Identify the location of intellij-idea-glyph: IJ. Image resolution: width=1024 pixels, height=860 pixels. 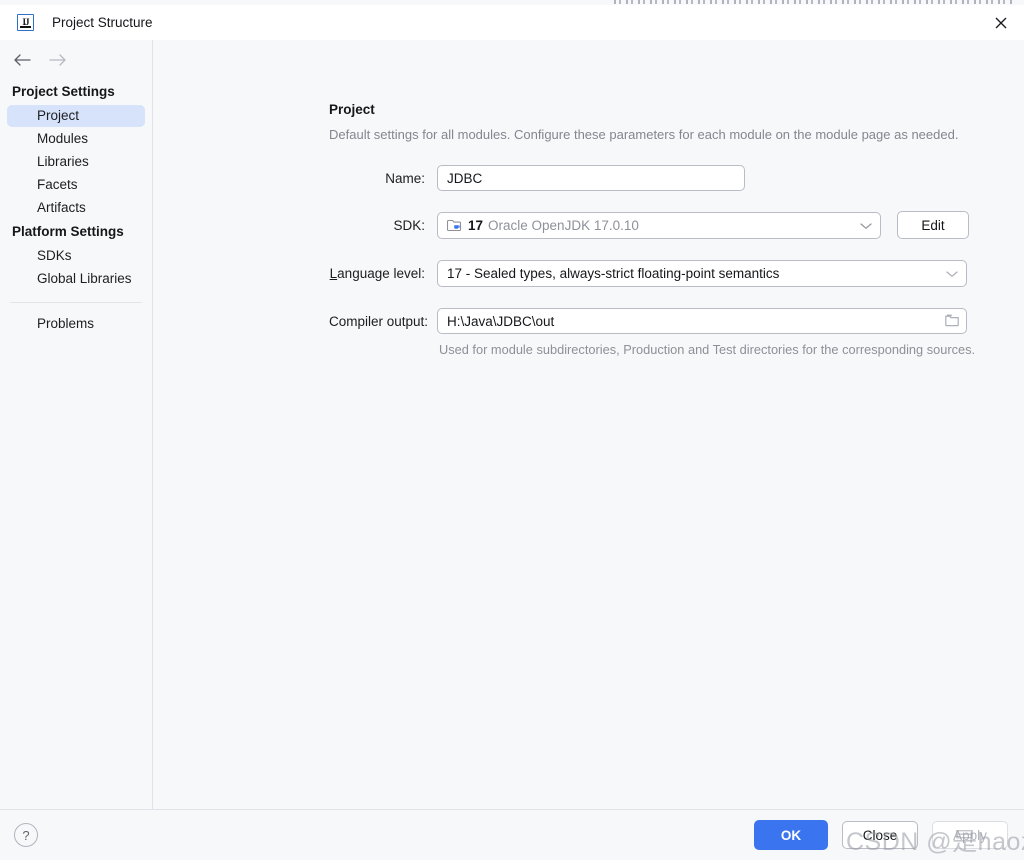
(25, 22).